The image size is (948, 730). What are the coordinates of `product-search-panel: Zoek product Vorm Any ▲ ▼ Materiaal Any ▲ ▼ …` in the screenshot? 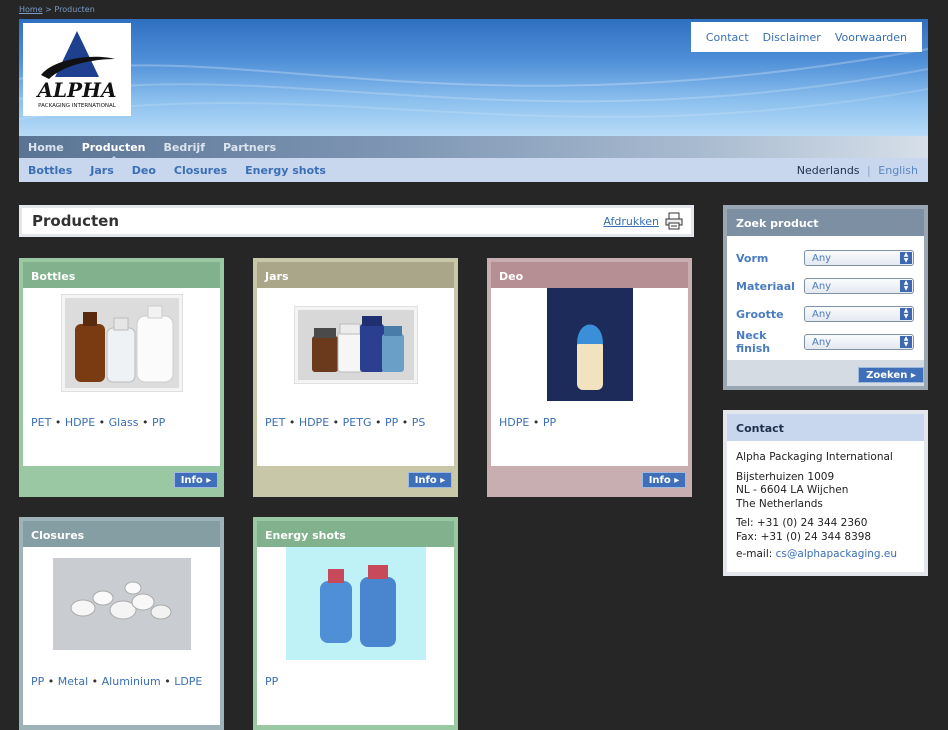 It's located at (825, 297).